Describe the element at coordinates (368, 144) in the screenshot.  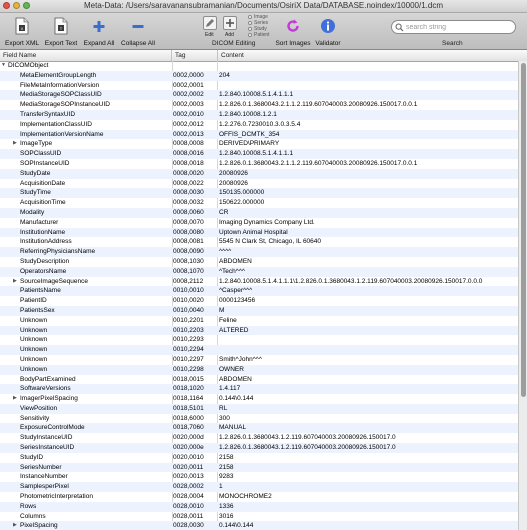
I see `content-cell: DERIVED\PRIMARY` at that location.